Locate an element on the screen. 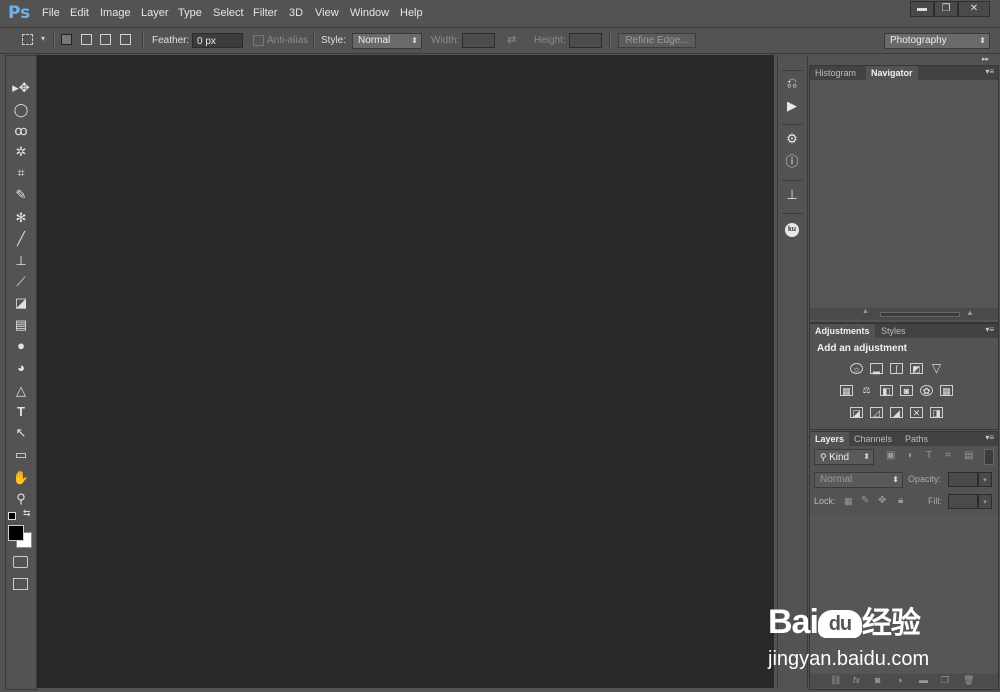 Image resolution: width=1000 pixels, height=692 pixels. levels-icon: ▂ is located at coordinates (876, 368).